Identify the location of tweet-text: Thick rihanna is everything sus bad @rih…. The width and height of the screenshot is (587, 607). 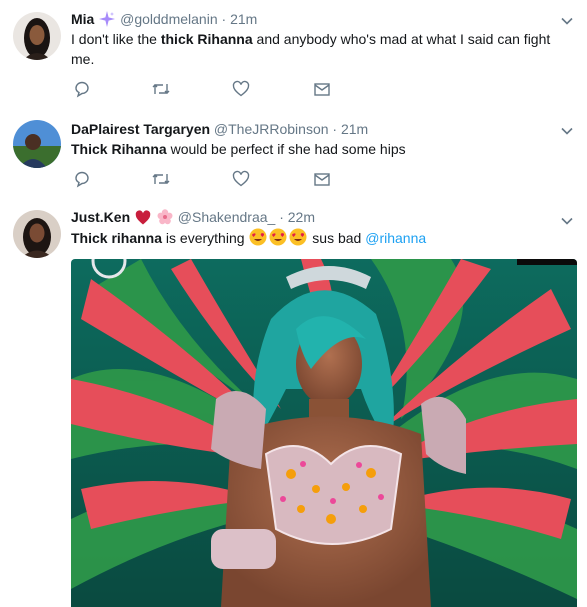
(316, 239).